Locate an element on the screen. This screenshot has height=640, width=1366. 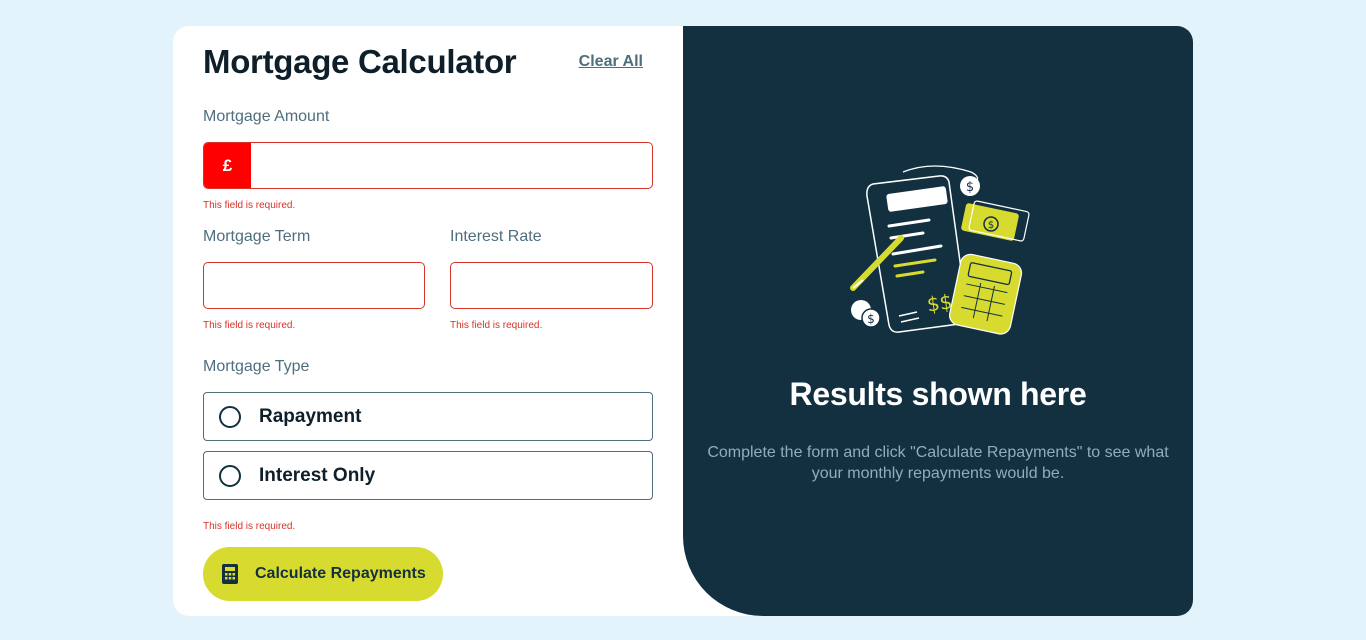
form-header: Mortgage Calculator Clear All is located at coordinates (423, 62).